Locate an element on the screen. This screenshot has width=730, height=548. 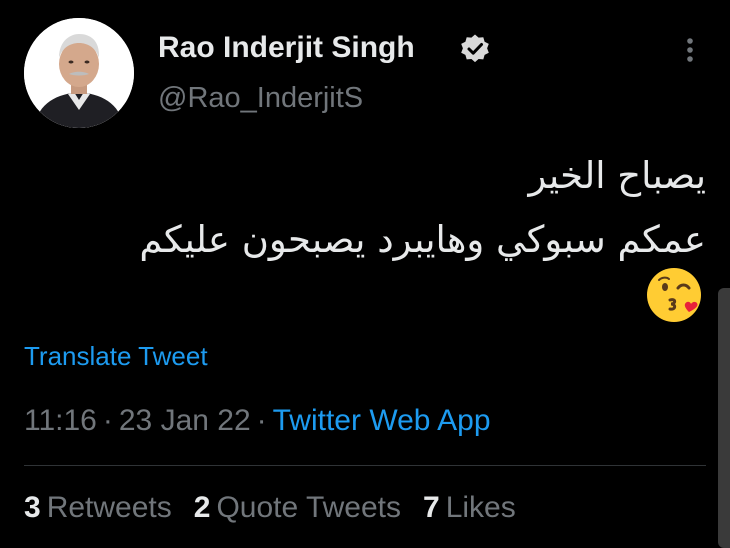
retweets-stat: 3 Retweets is located at coordinates (98, 507).